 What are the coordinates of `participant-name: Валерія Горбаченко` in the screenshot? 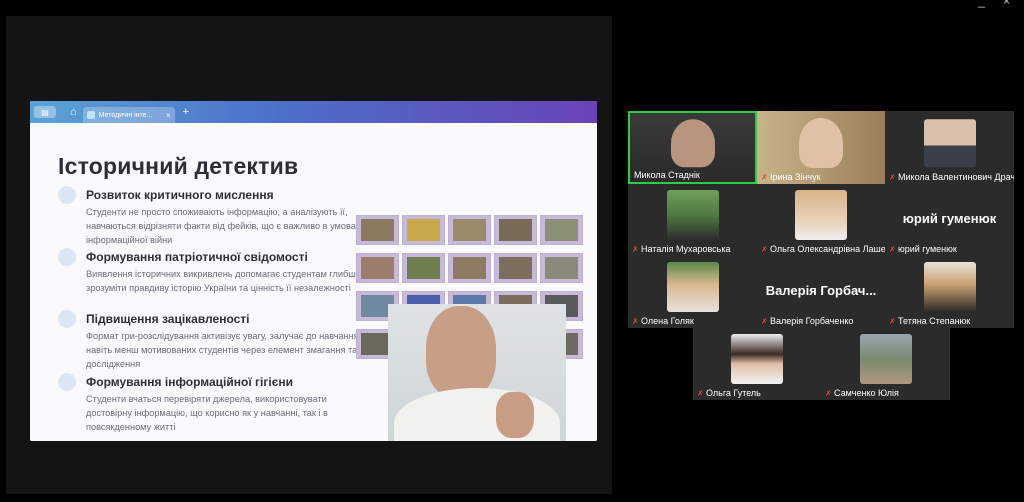 It's located at (812, 321).